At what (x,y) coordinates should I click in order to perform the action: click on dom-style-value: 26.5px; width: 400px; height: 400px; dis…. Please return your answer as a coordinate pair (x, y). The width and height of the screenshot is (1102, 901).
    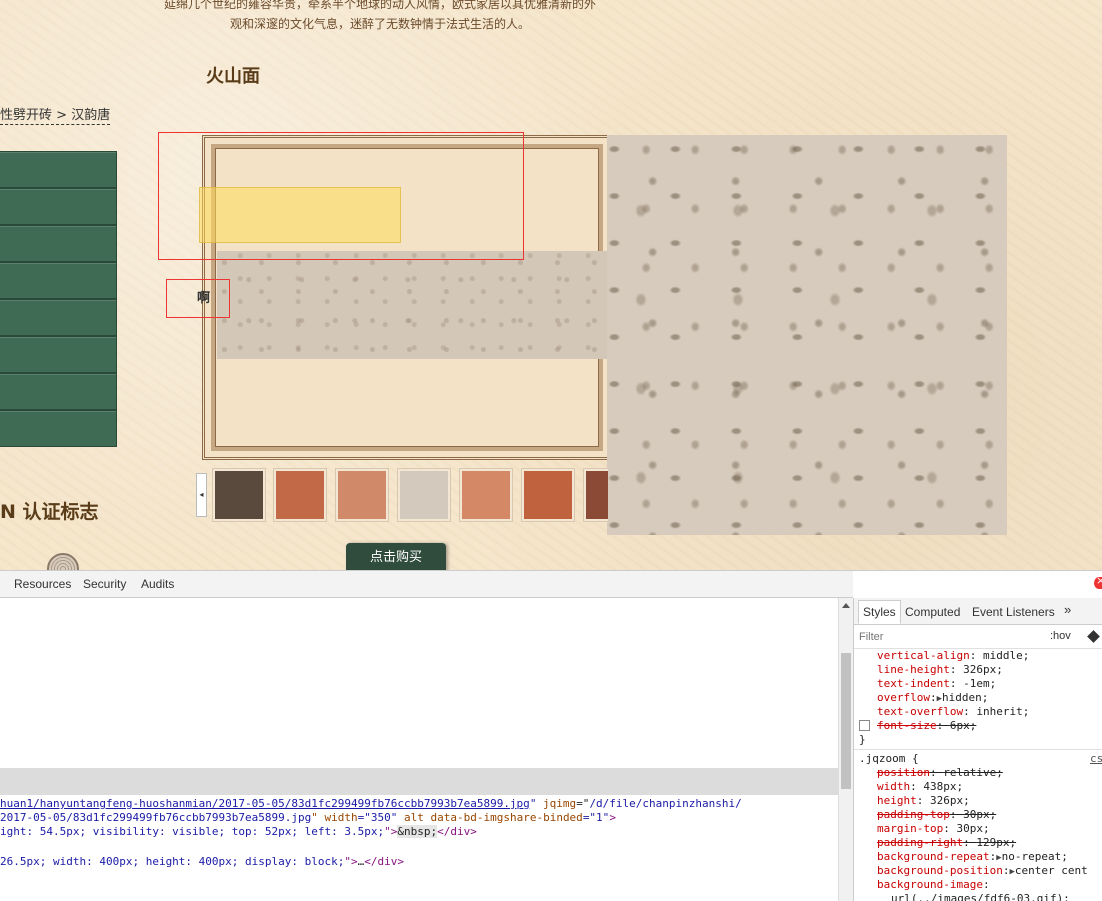
    Looking at the image, I should click on (172, 861).